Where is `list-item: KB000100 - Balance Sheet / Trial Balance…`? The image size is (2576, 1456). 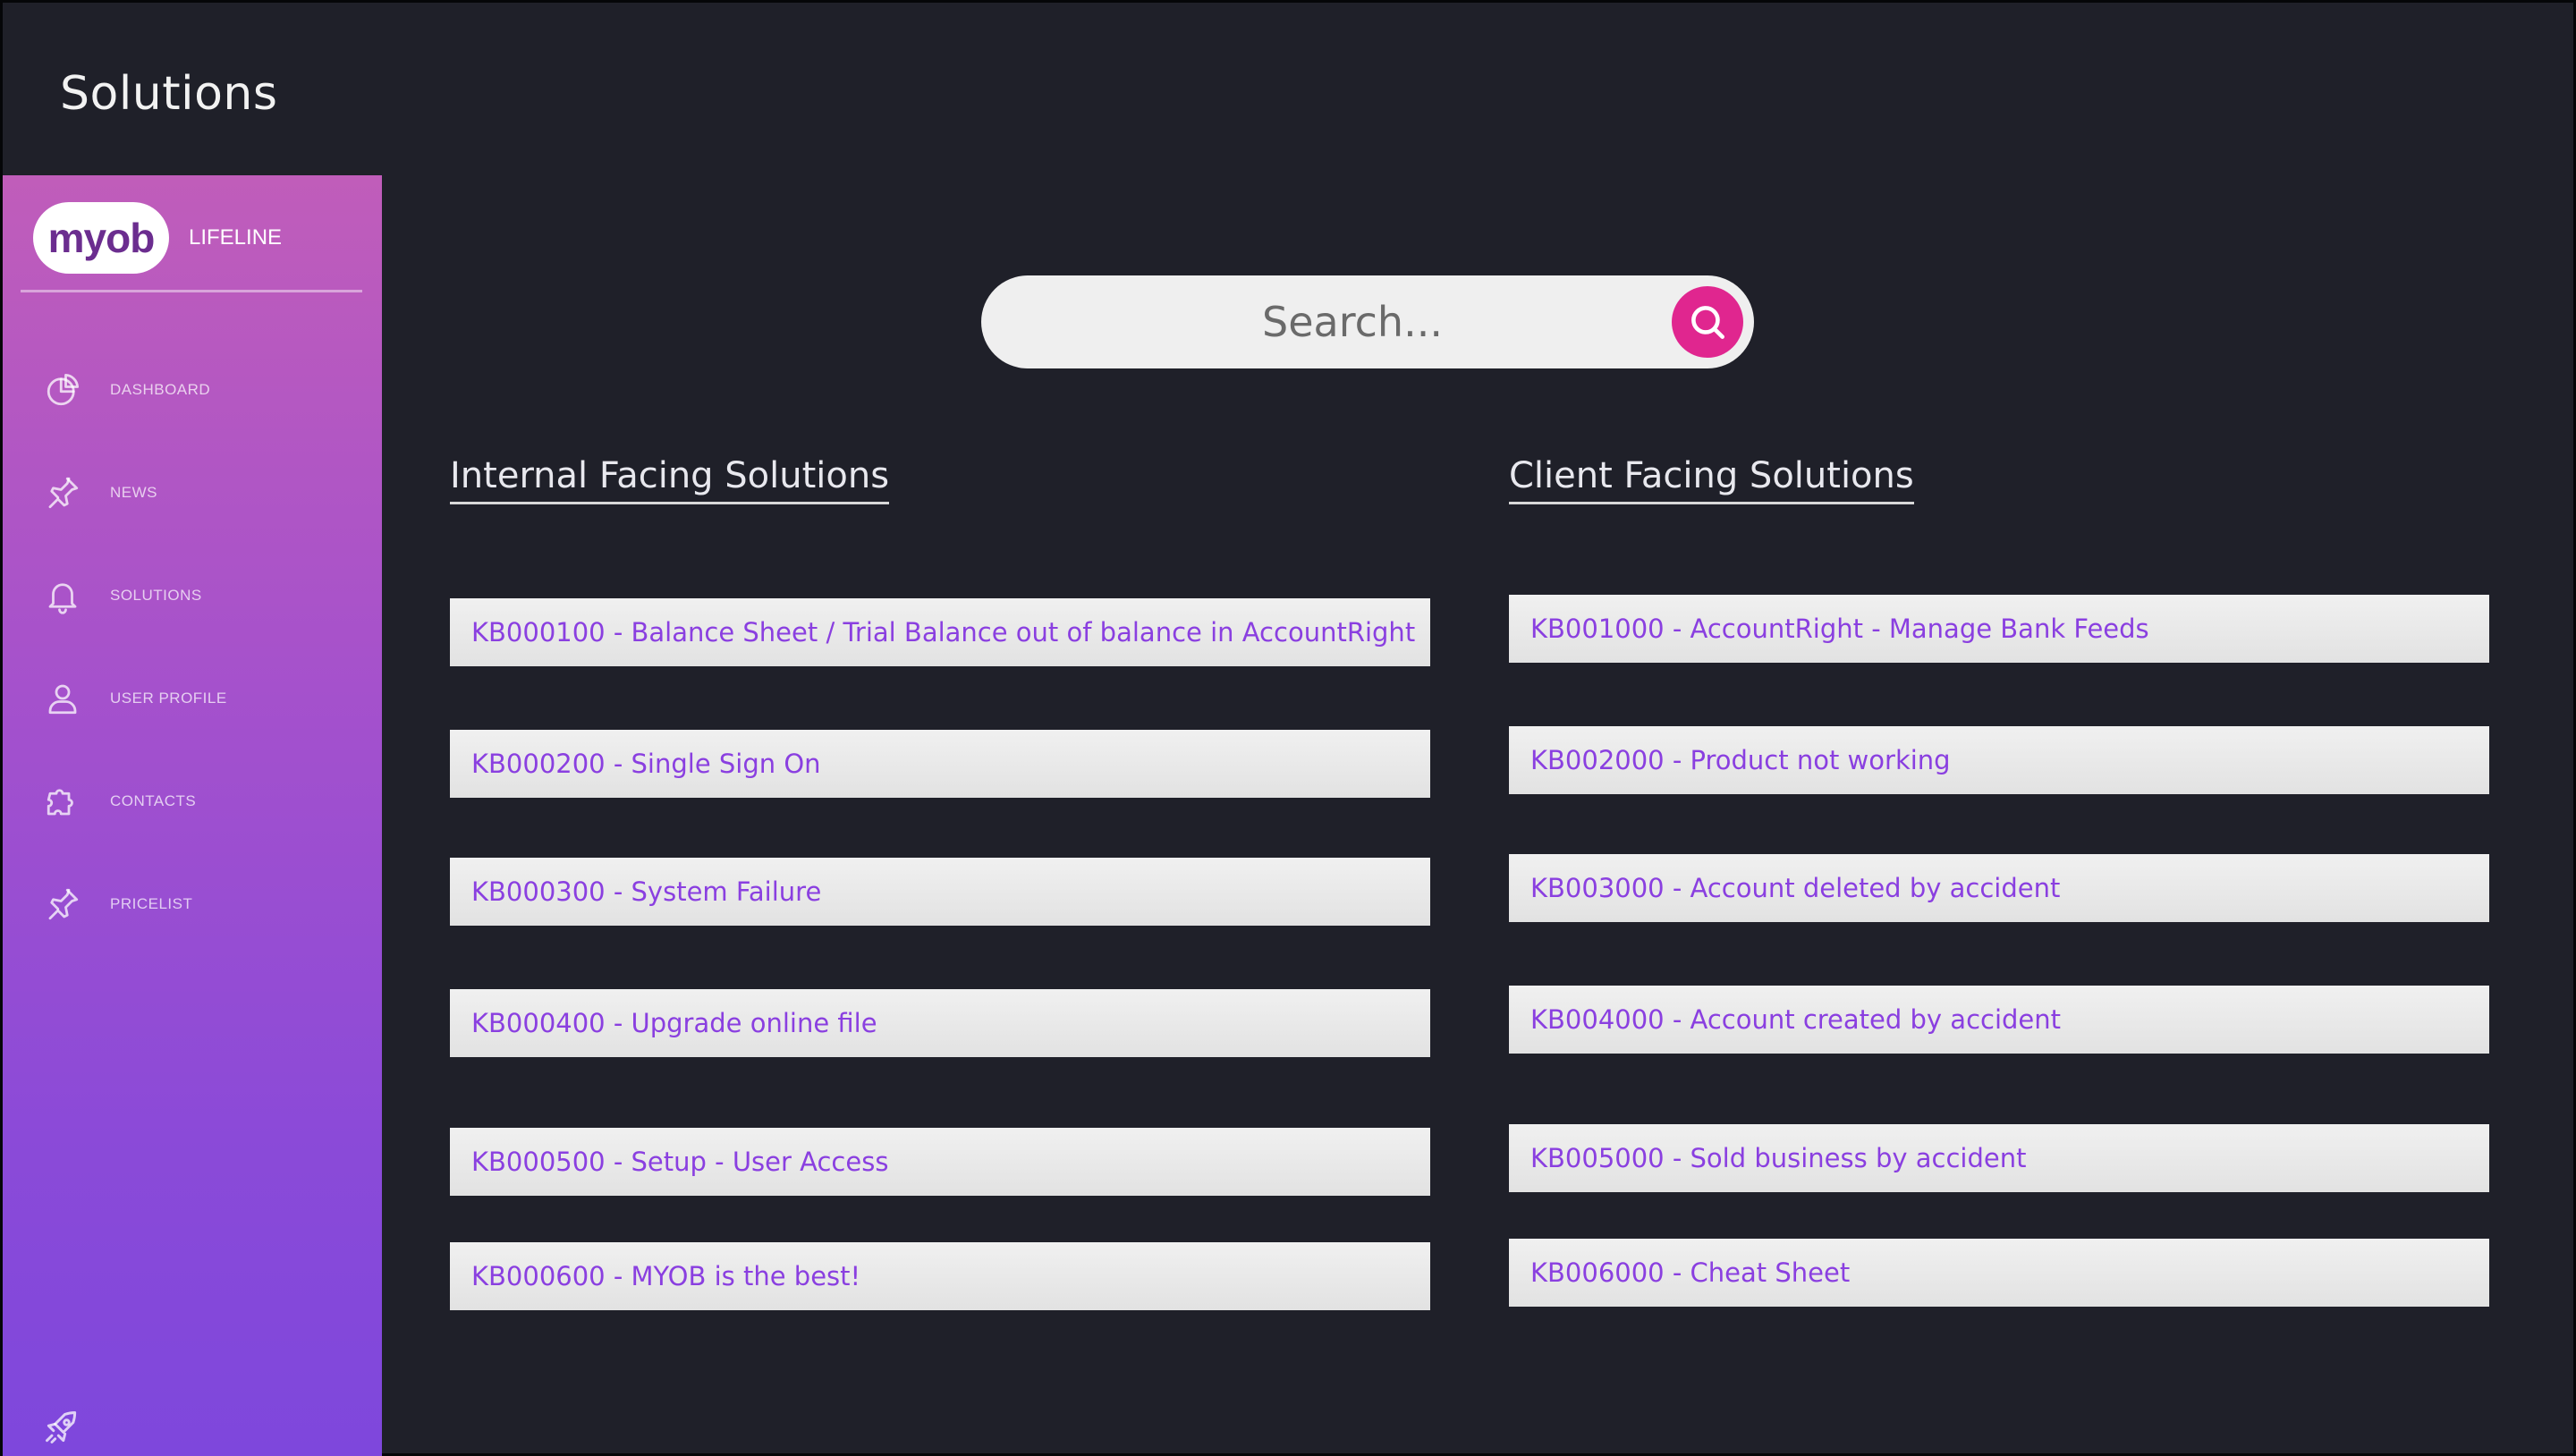 list-item: KB000100 - Balance Sheet / Trial Balance… is located at coordinates (940, 632).